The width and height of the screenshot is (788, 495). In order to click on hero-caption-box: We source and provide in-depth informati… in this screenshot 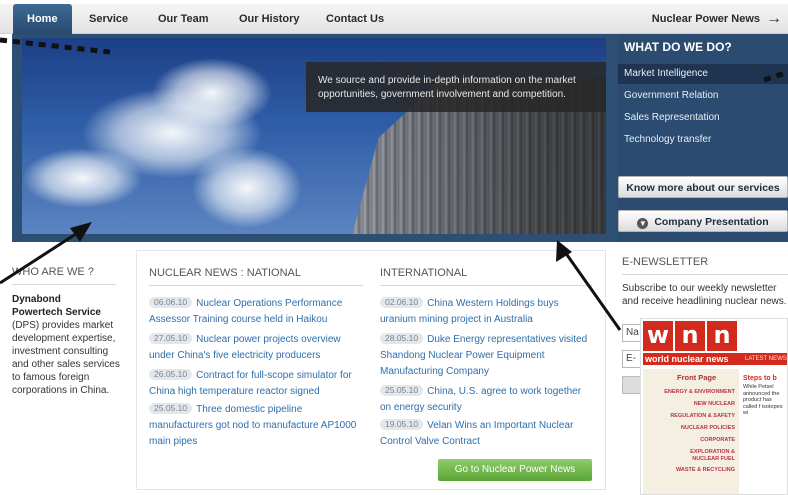, I will do `click(456, 87)`.